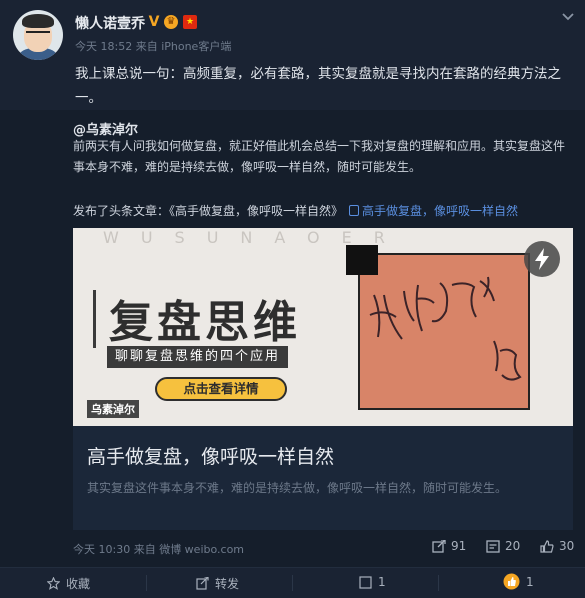  I want to click on like-button: 1, so click(518, 581).